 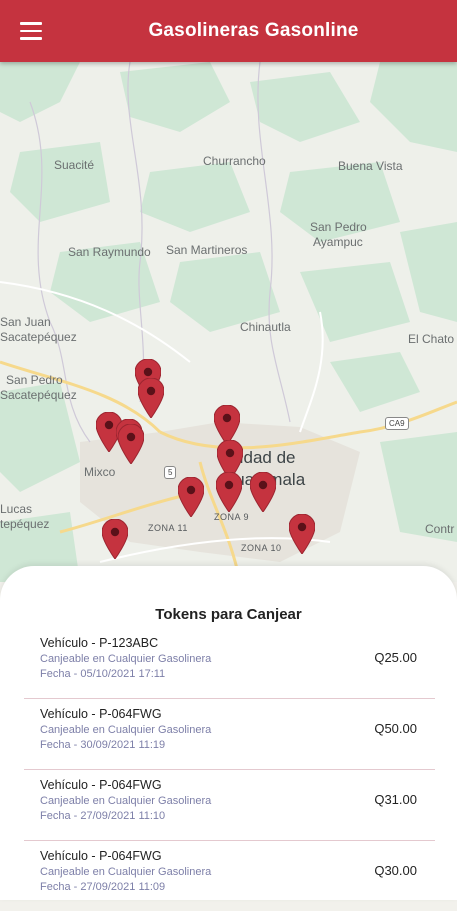 What do you see at coordinates (232, 517) in the screenshot?
I see `zone-label: ZONA 9` at bounding box center [232, 517].